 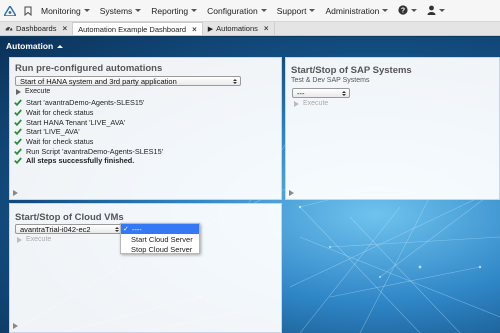 What do you see at coordinates (55, 229) in the screenshot?
I see `select-value: avantraTrial-i042-ec2` at bounding box center [55, 229].